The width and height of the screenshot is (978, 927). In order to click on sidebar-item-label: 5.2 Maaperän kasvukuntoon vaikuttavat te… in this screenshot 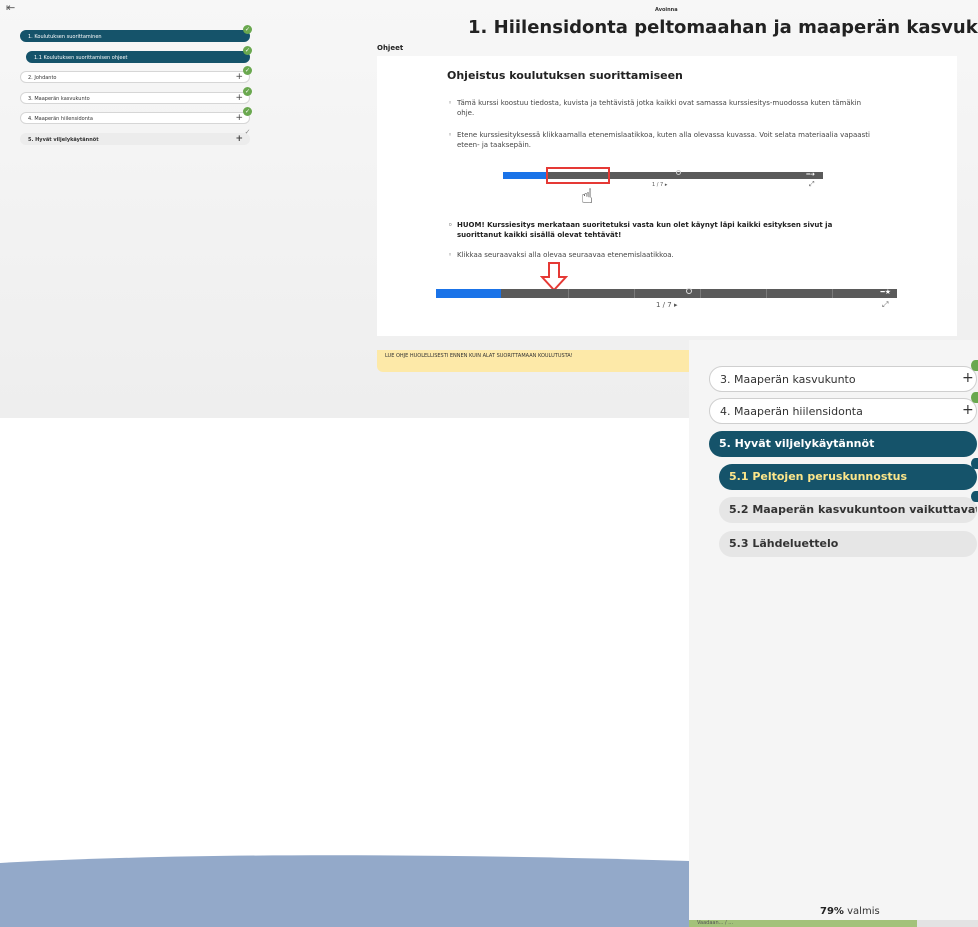, I will do `click(853, 509)`.